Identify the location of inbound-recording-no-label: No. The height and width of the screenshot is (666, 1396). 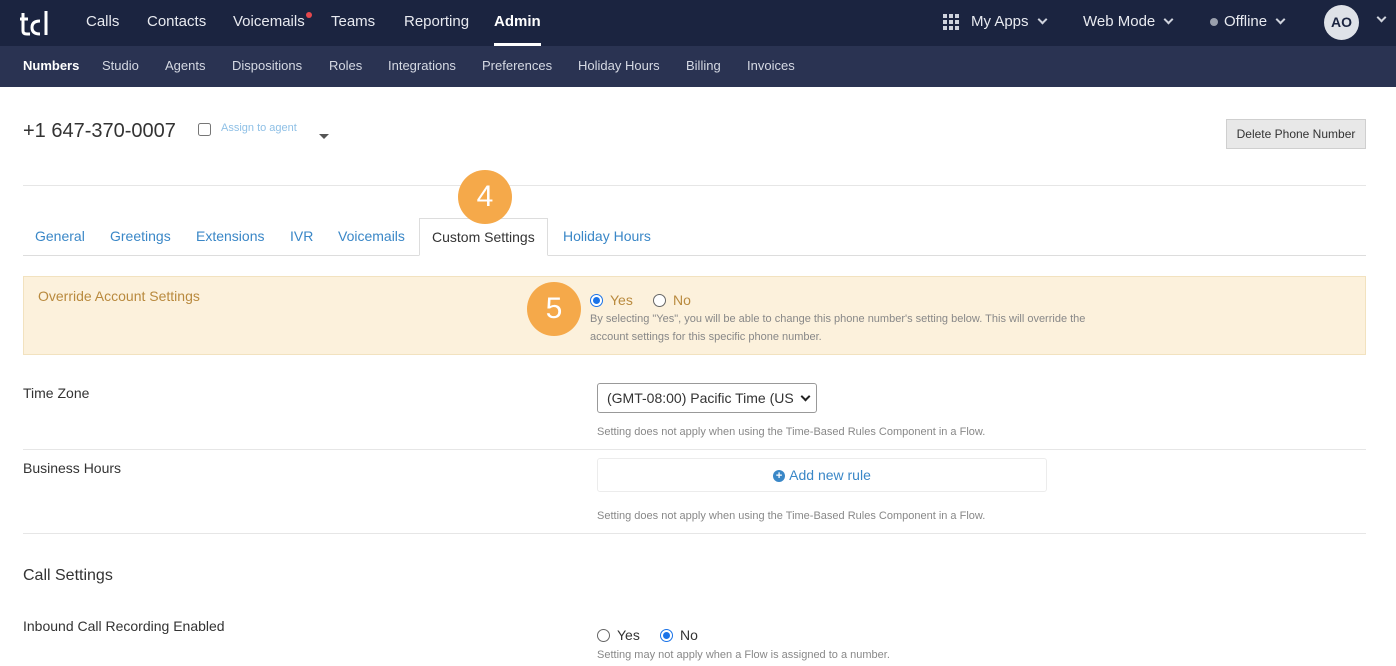
(689, 635).